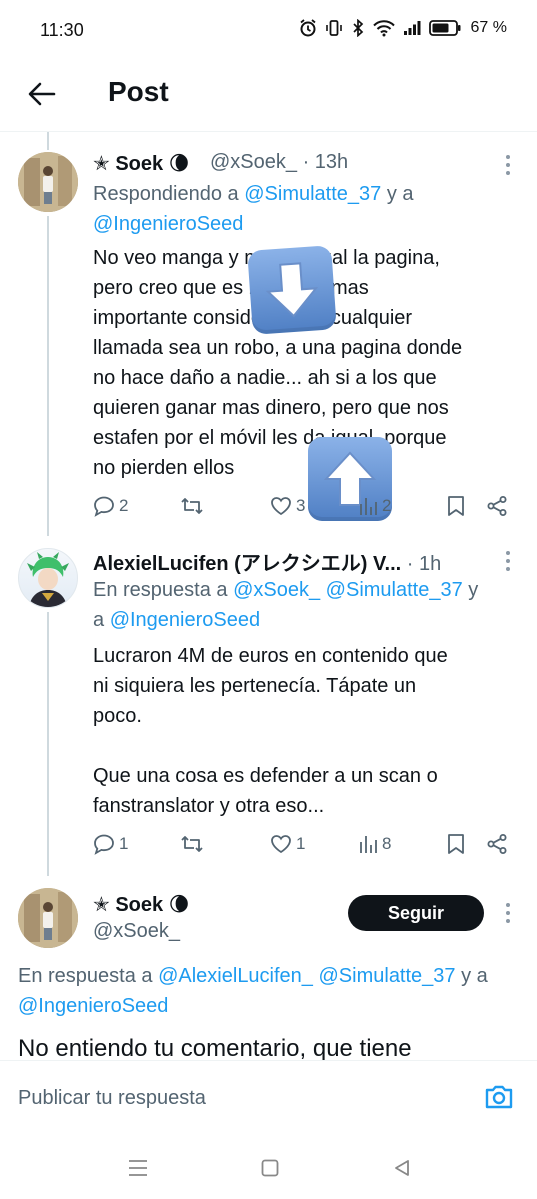 The height and width of the screenshot is (1199, 537). What do you see at coordinates (268, 1098) in the screenshot?
I see `reply-composer: Publicar tu respuesta` at bounding box center [268, 1098].